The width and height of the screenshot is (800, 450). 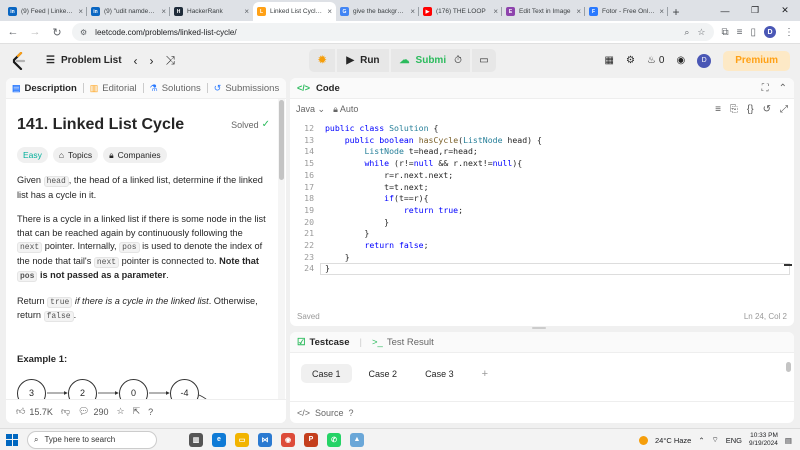 I want to click on case-tab-2: Case 2, so click(x=383, y=373).